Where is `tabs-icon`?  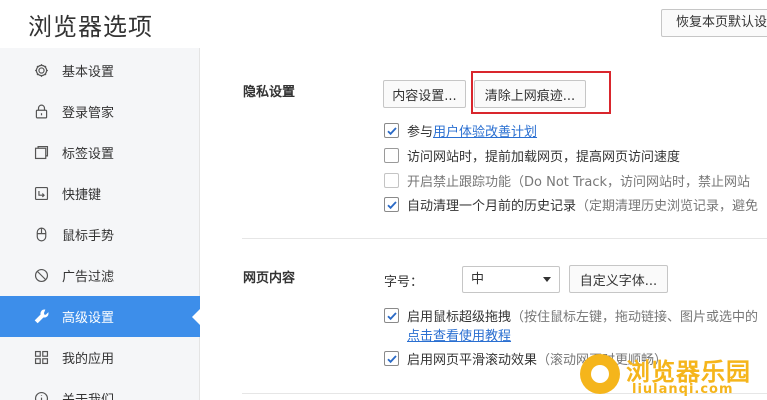
tabs-icon is located at coordinates (41, 153).